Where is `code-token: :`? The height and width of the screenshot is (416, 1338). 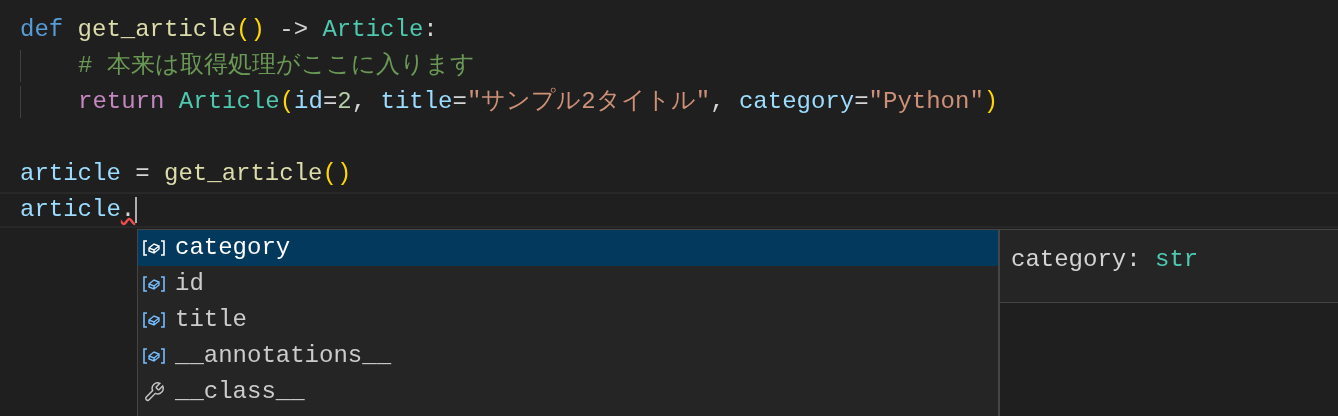 code-token: : is located at coordinates (430, 30).